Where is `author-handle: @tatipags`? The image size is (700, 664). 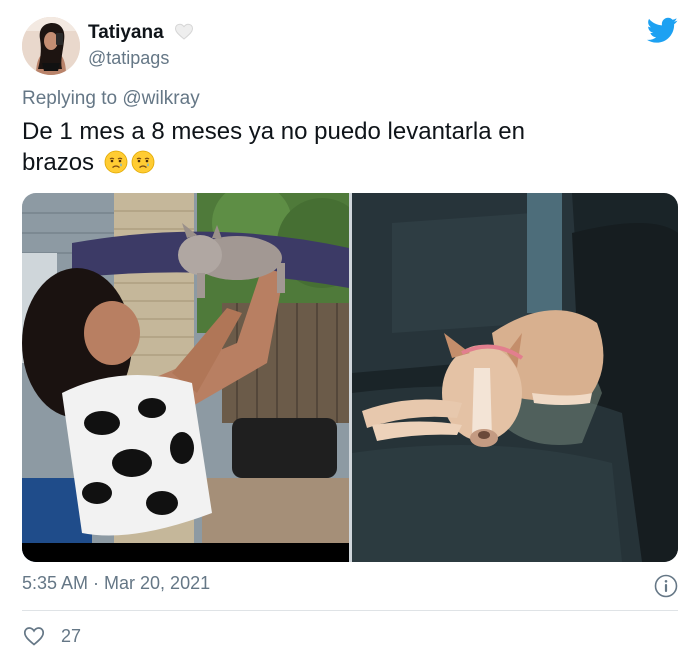 author-handle: @tatipags is located at coordinates (128, 58).